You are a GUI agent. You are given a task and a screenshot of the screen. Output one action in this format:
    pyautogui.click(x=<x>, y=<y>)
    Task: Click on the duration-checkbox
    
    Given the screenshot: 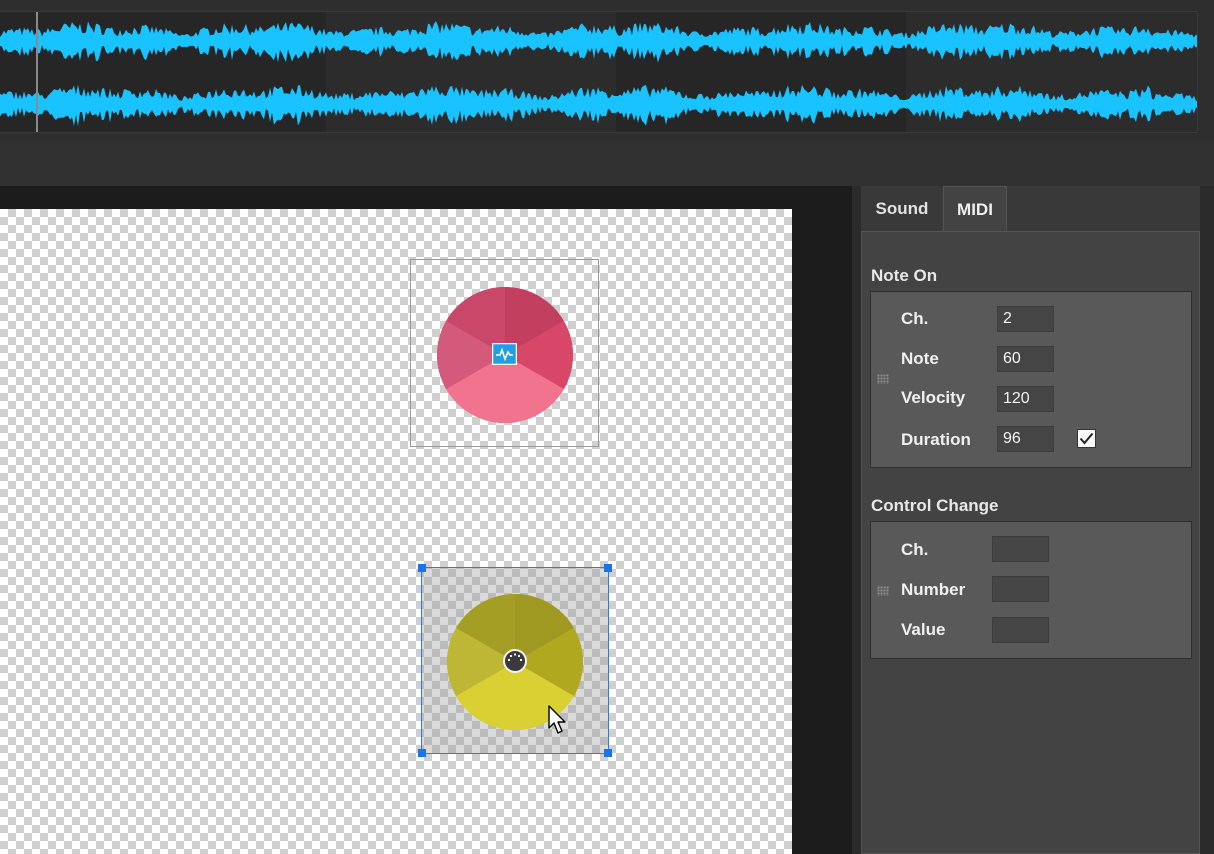 What is the action you would take?
    pyautogui.click(x=1086, y=438)
    